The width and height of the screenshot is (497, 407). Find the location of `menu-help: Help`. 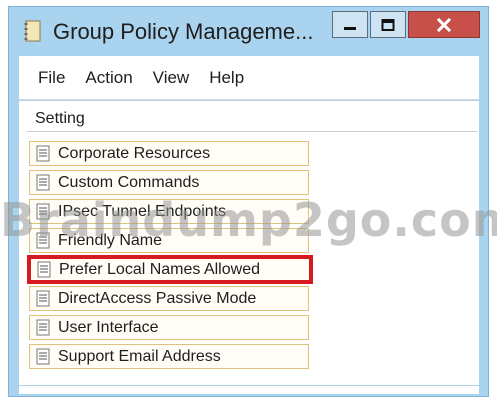

menu-help: Help is located at coordinates (226, 78).